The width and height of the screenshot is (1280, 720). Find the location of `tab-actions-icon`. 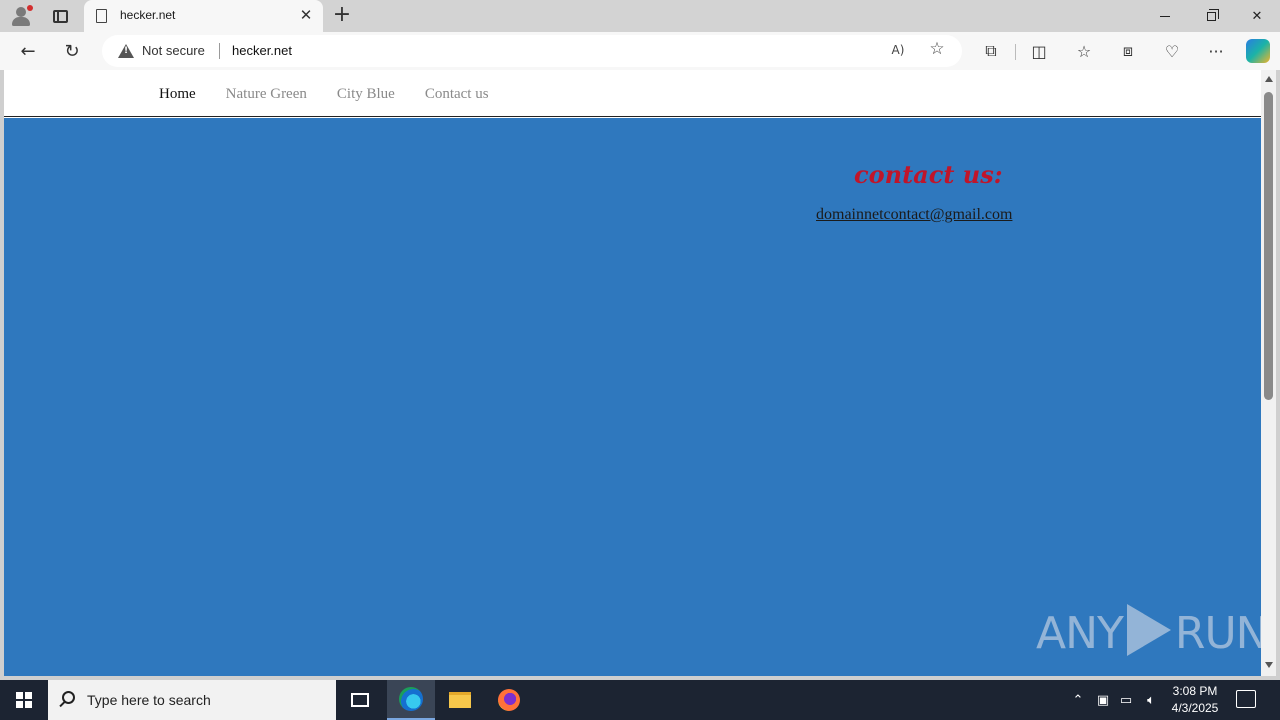

tab-actions-icon is located at coordinates (60, 16).